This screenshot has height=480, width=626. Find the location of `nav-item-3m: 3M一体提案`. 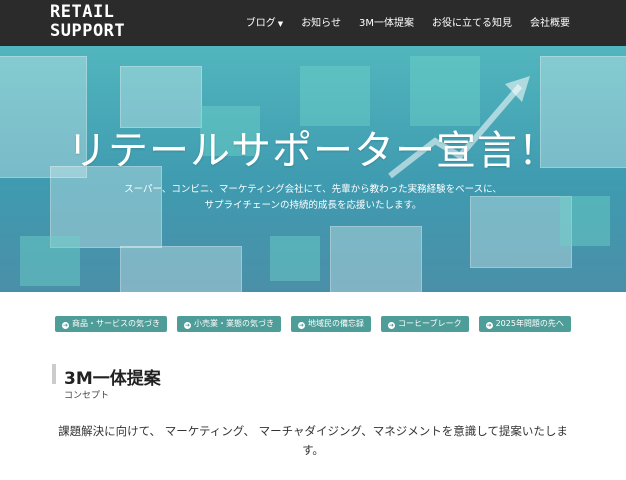

nav-item-3m: 3M一体提案 is located at coordinates (386, 21).